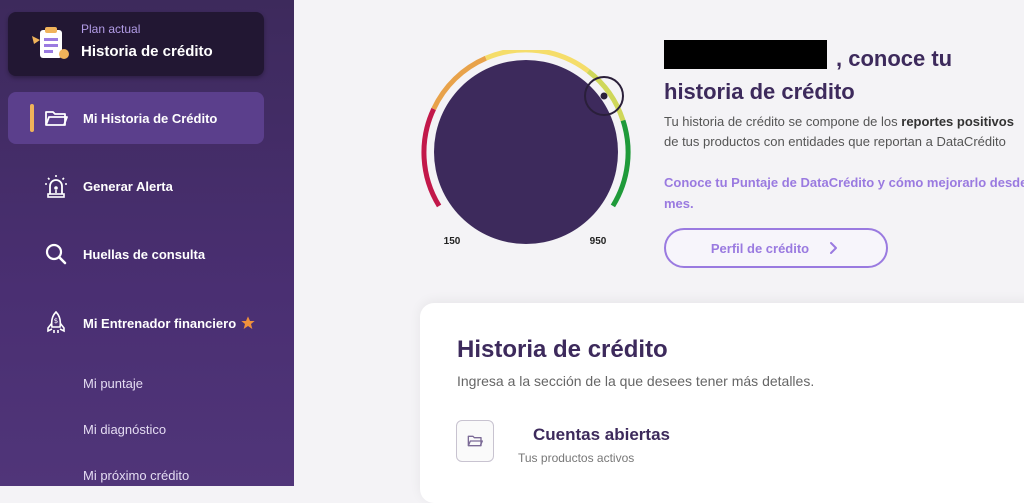 The height and width of the screenshot is (503, 1024). Describe the element at coordinates (111, 29) in the screenshot. I see `plan-label: Plan actual` at that location.